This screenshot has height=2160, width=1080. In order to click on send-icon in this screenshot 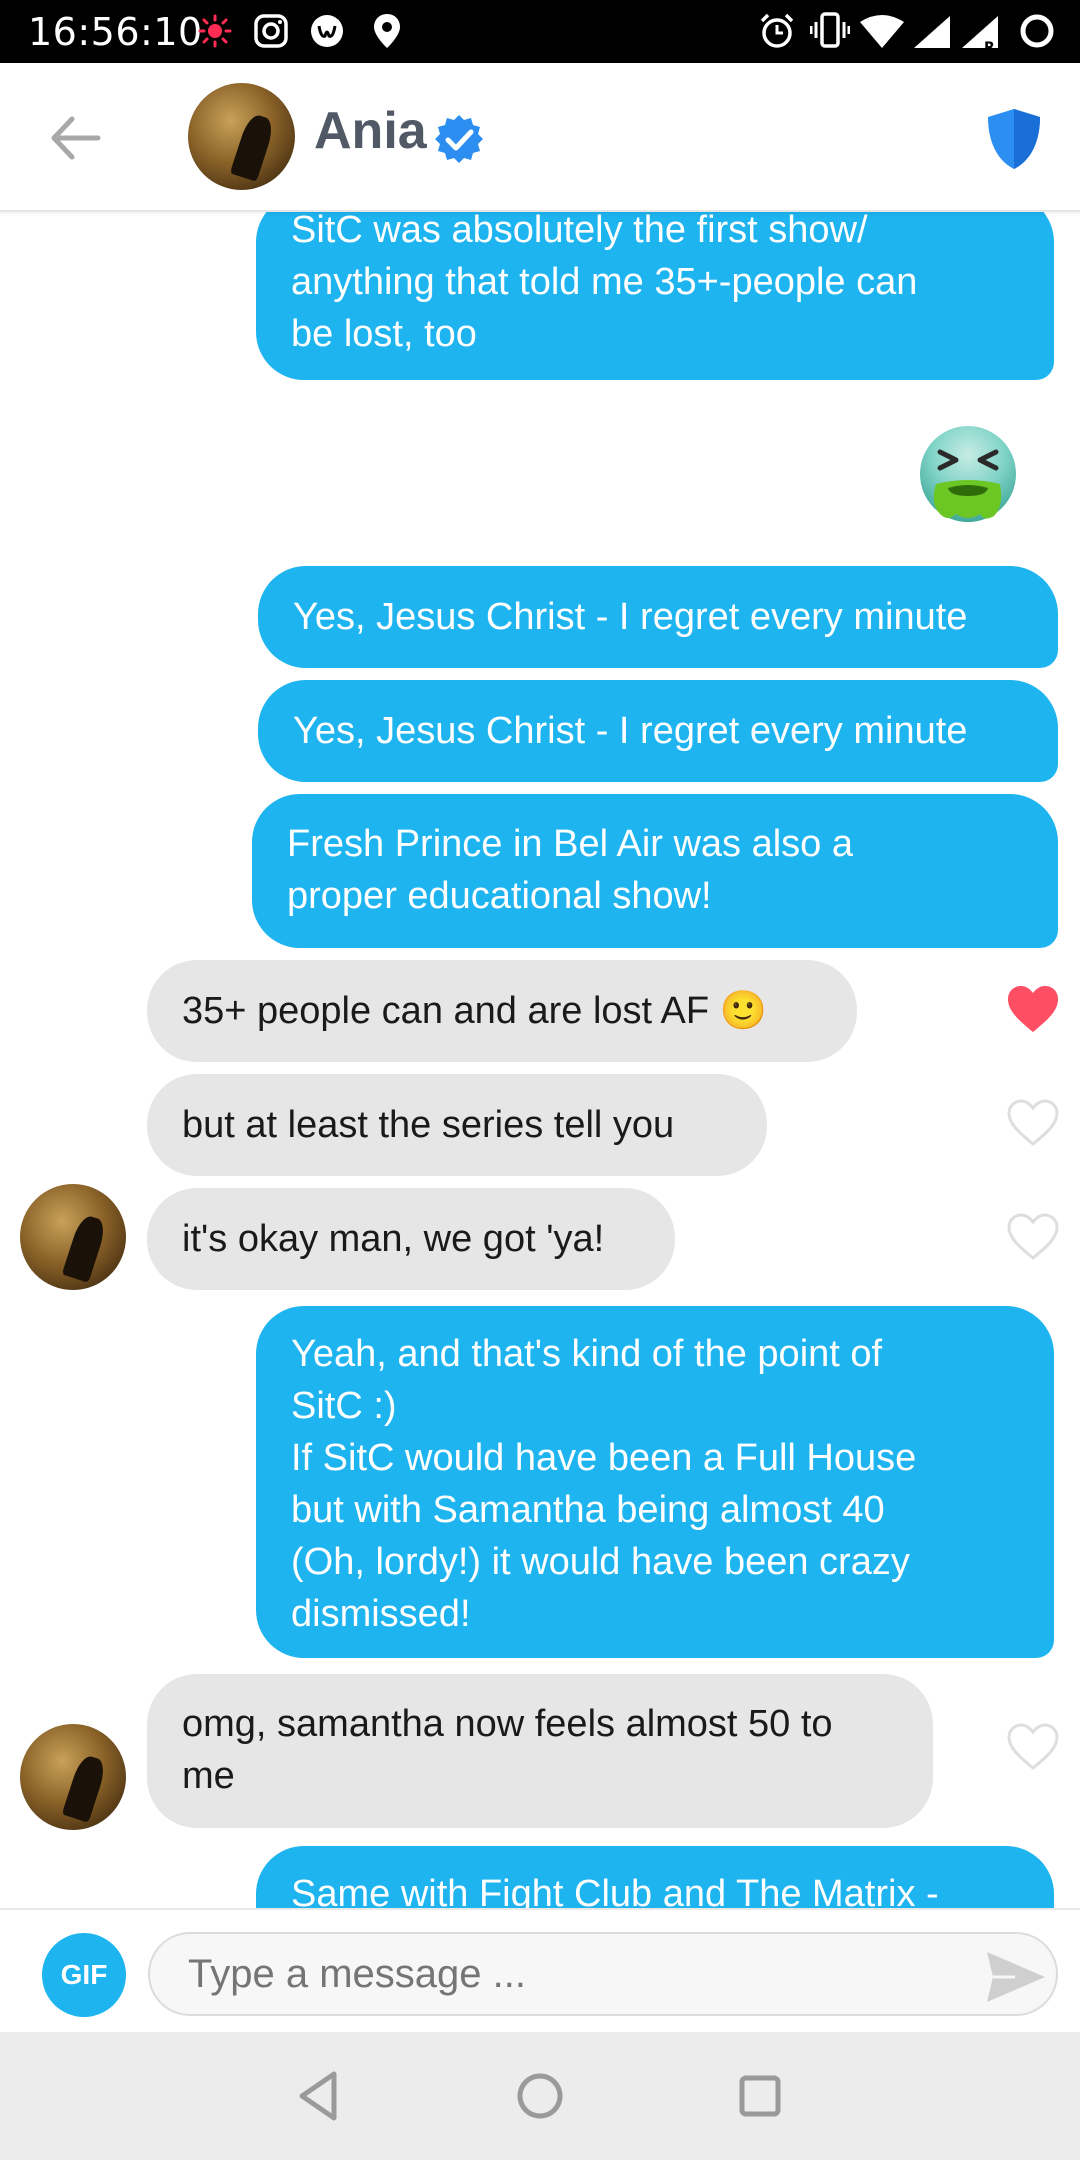, I will do `click(1016, 1977)`.